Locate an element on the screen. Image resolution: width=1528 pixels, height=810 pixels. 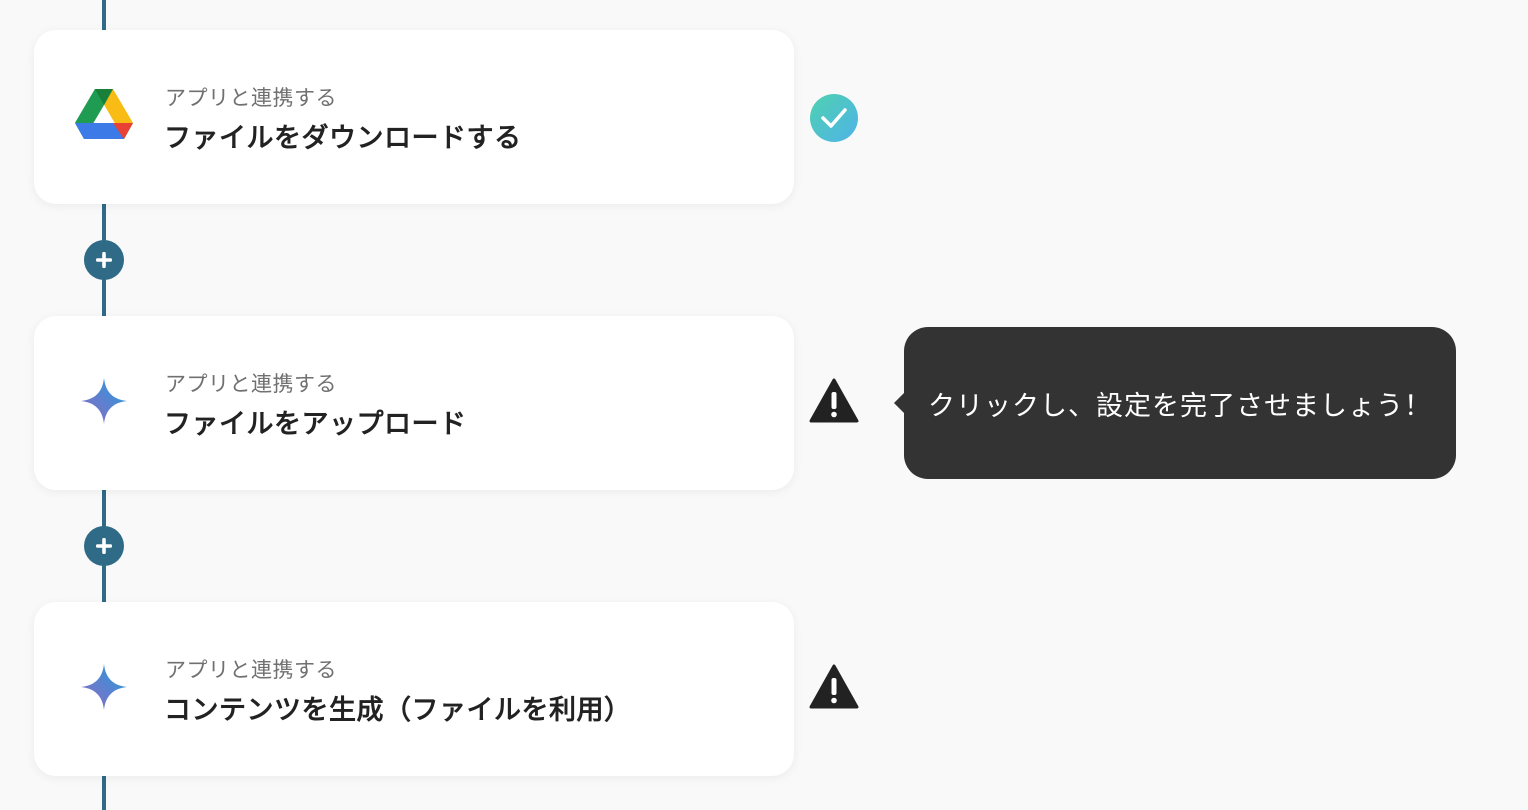
step-title: ファイルをアップロード is located at coordinates (315, 424).